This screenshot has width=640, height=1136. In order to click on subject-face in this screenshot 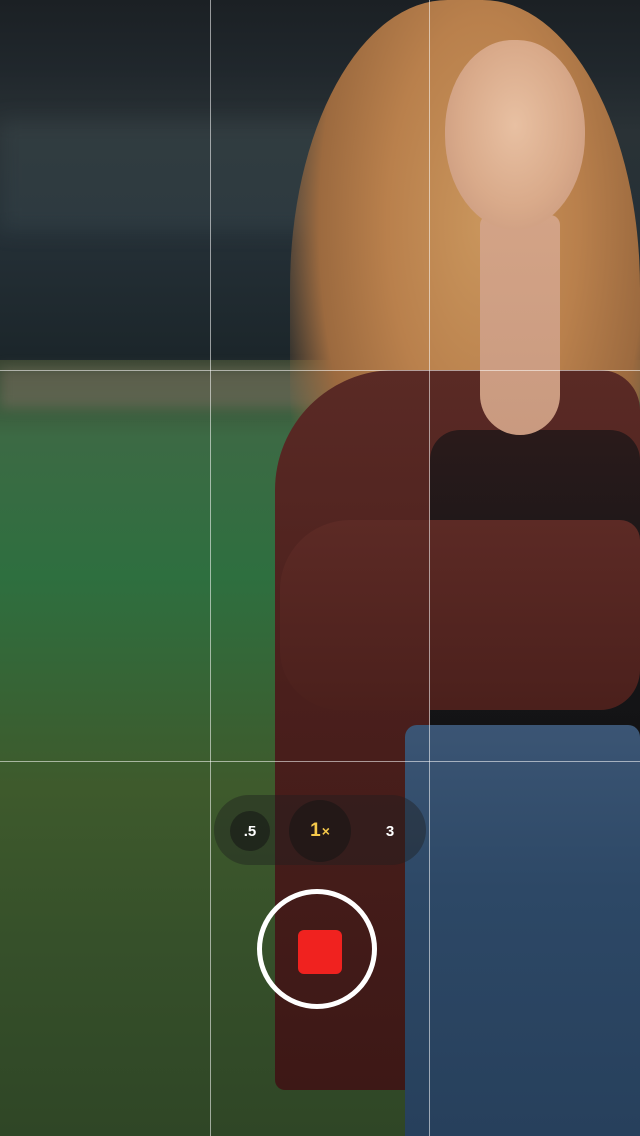, I will do `click(515, 135)`.